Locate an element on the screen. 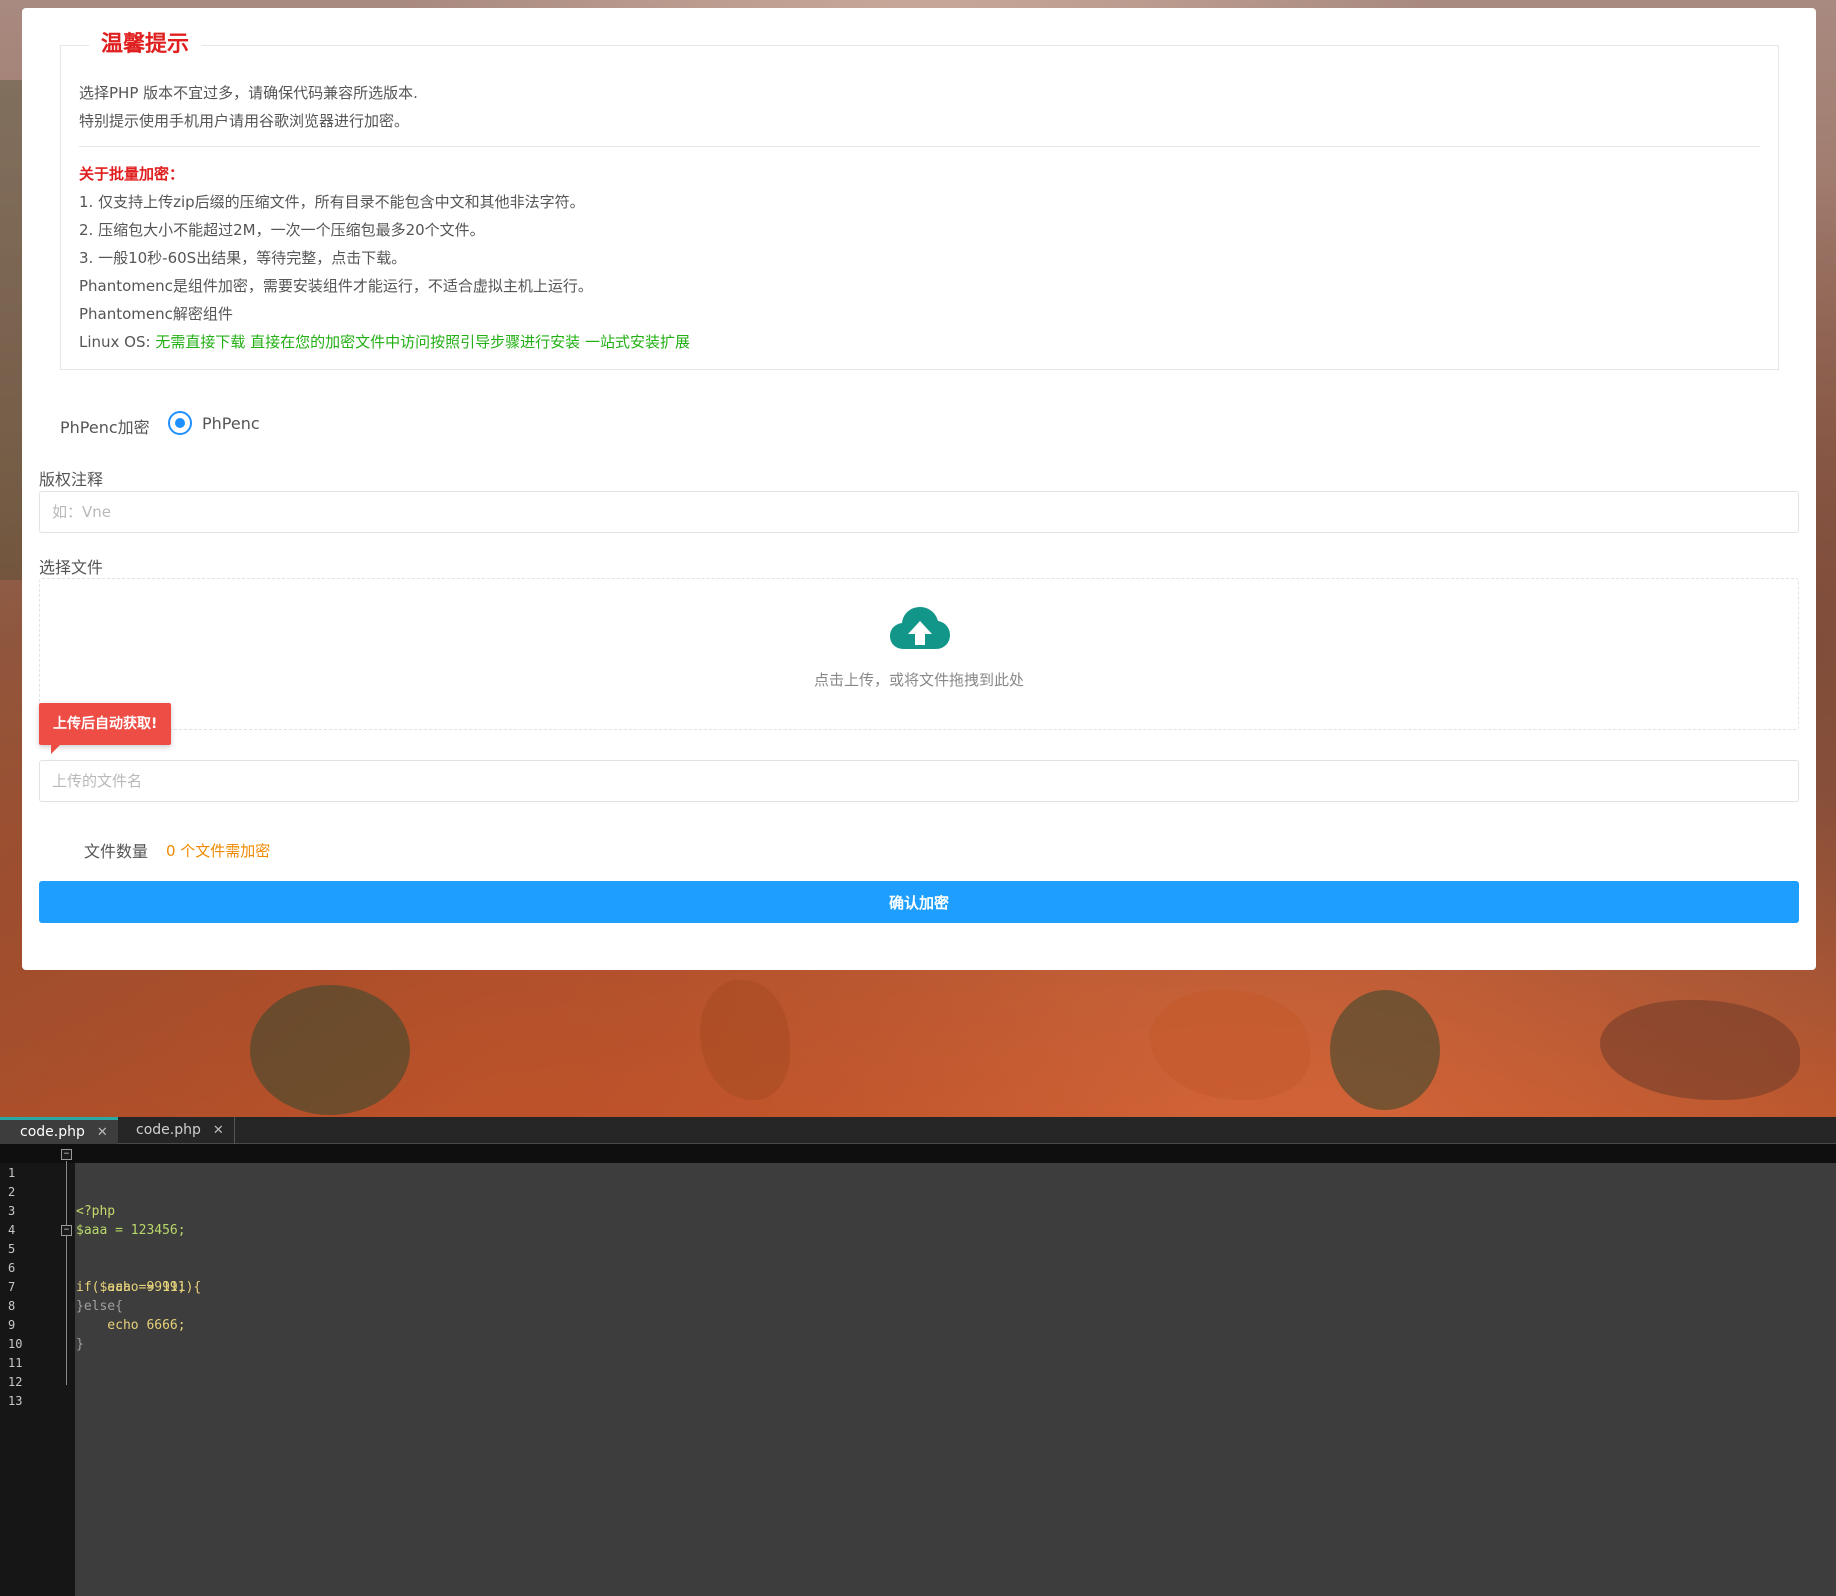 Image resolution: width=1836 pixels, height=1596 pixels. code-line: 8 echo 6666; is located at coordinates (93, 1305).